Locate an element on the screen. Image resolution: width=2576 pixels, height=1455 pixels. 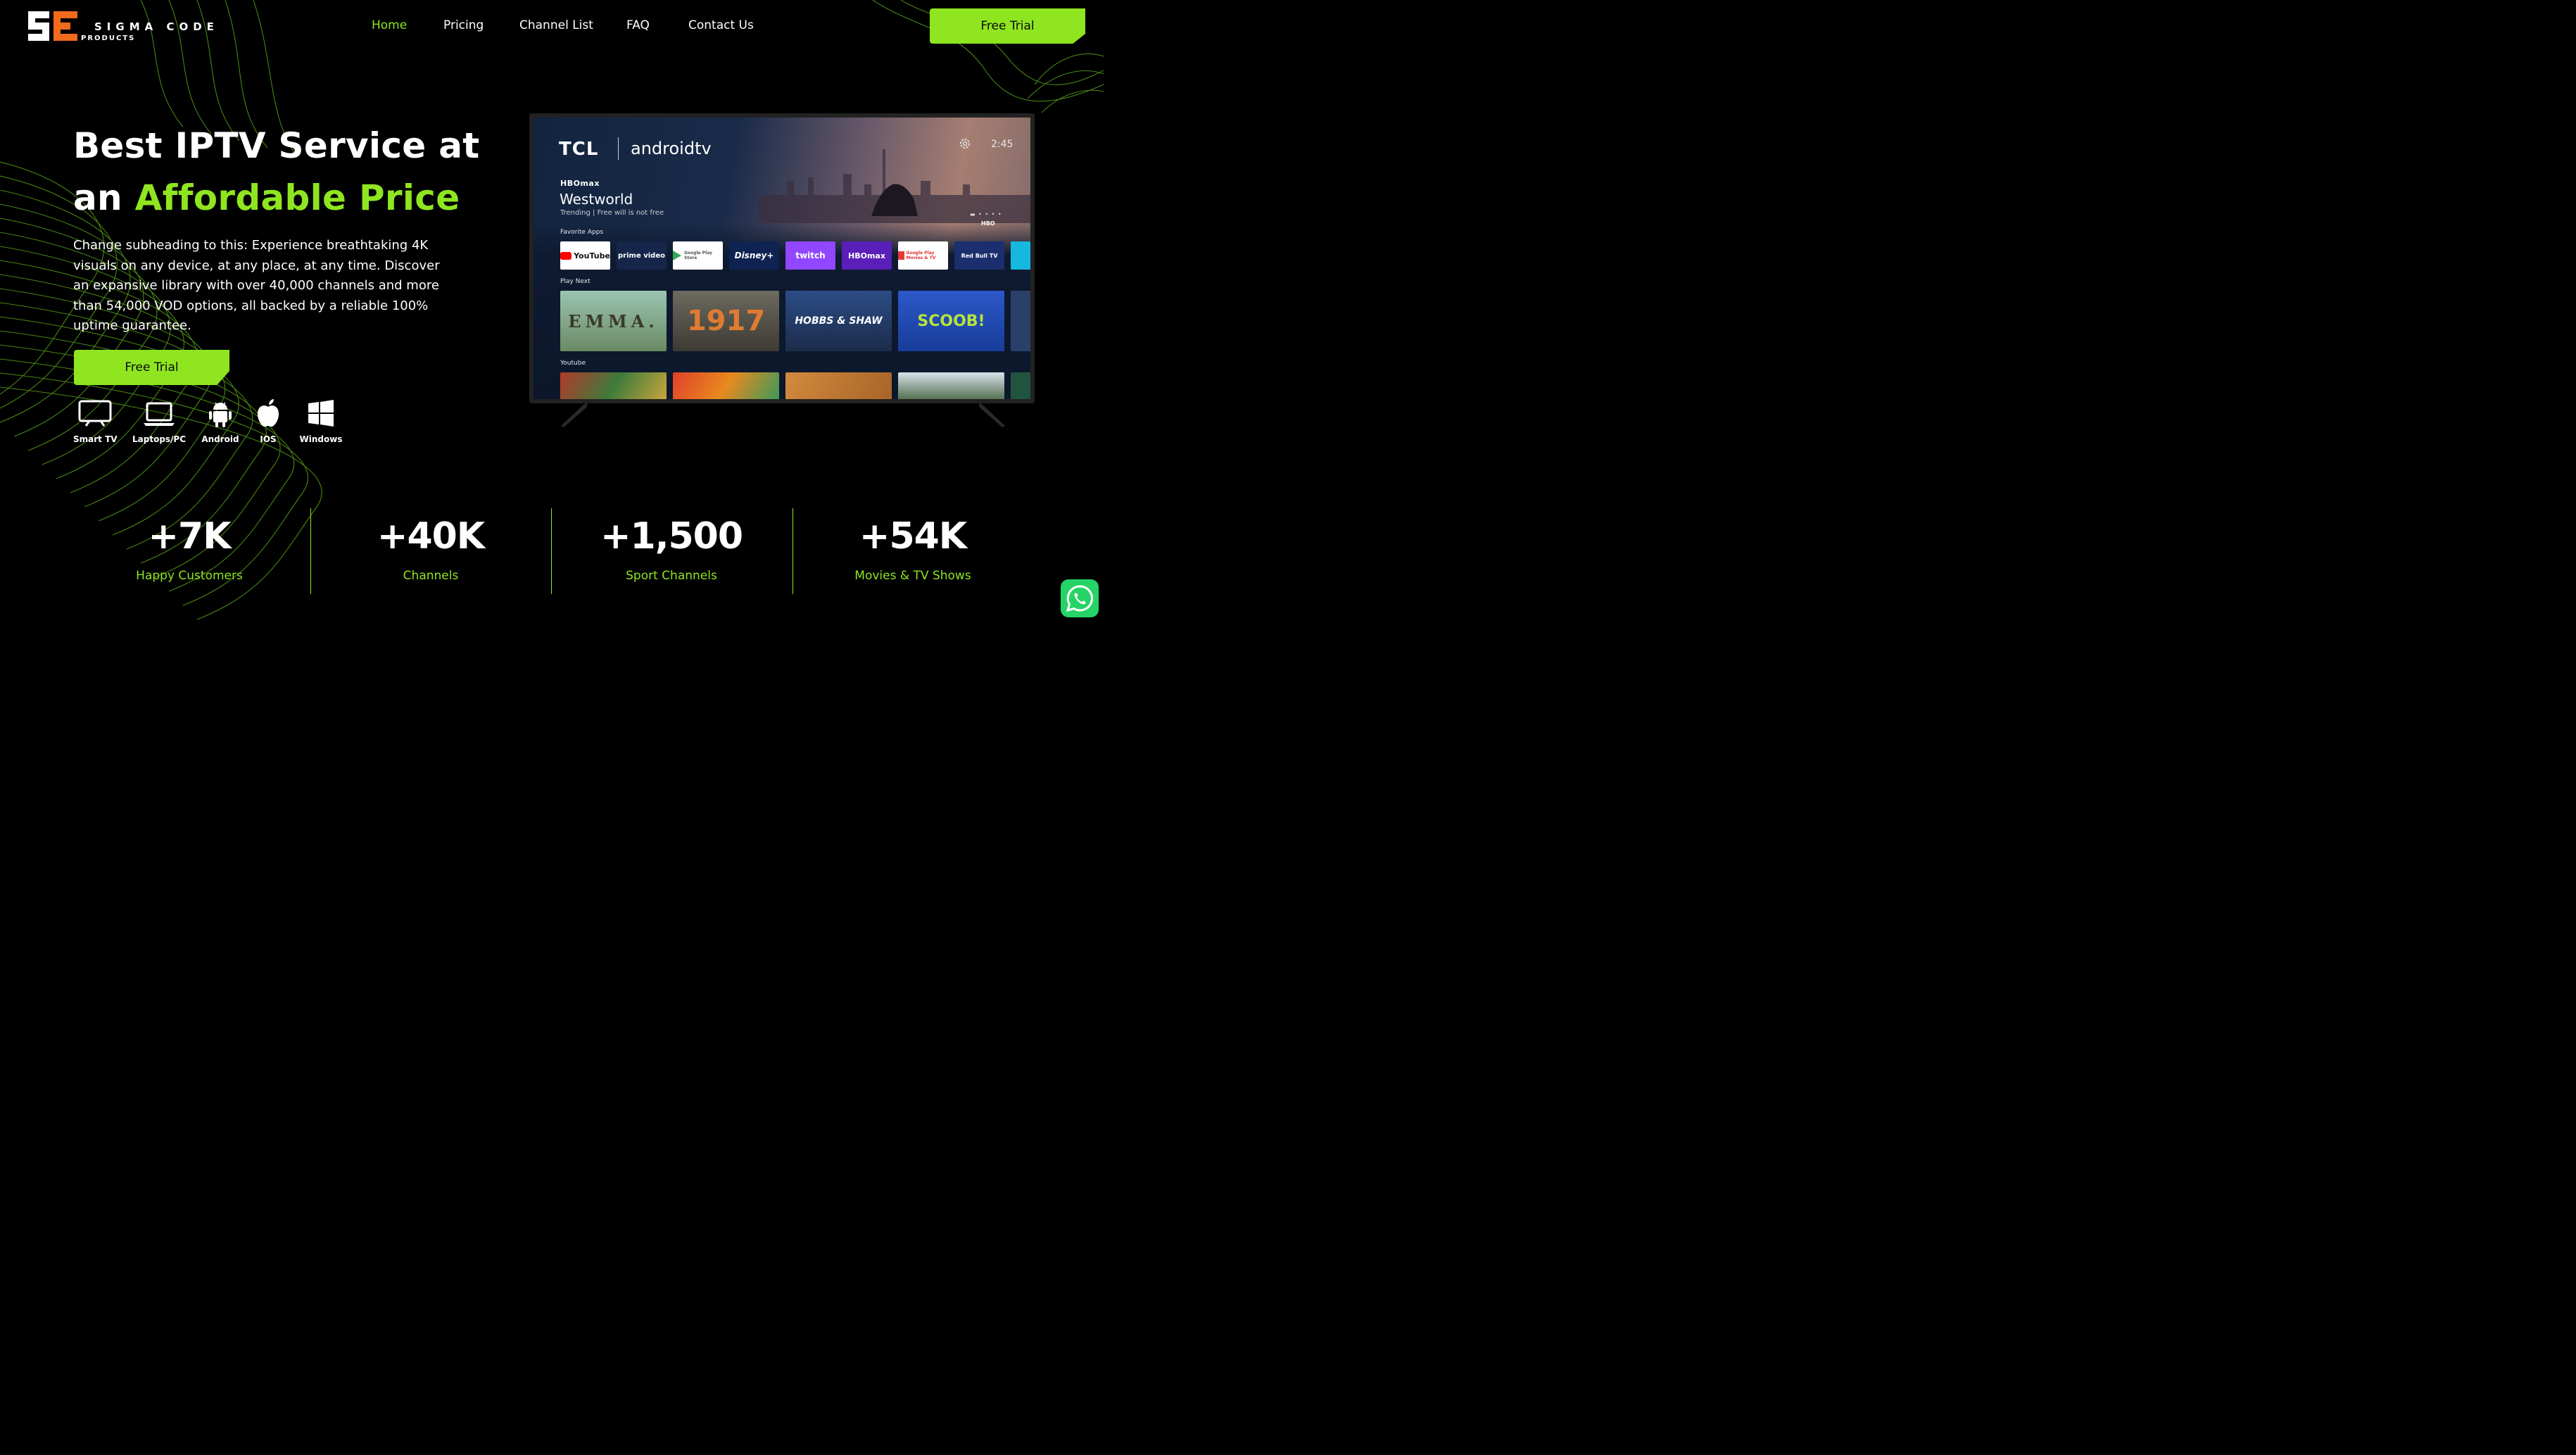
device-ios: IOS is located at coordinates (268, 421).